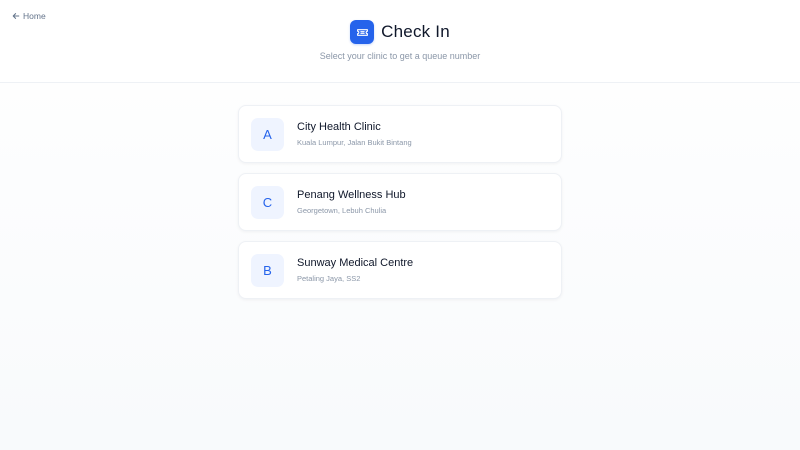 This screenshot has width=800, height=450. I want to click on clinic-name: Penang Wellness Hub, so click(351, 195).